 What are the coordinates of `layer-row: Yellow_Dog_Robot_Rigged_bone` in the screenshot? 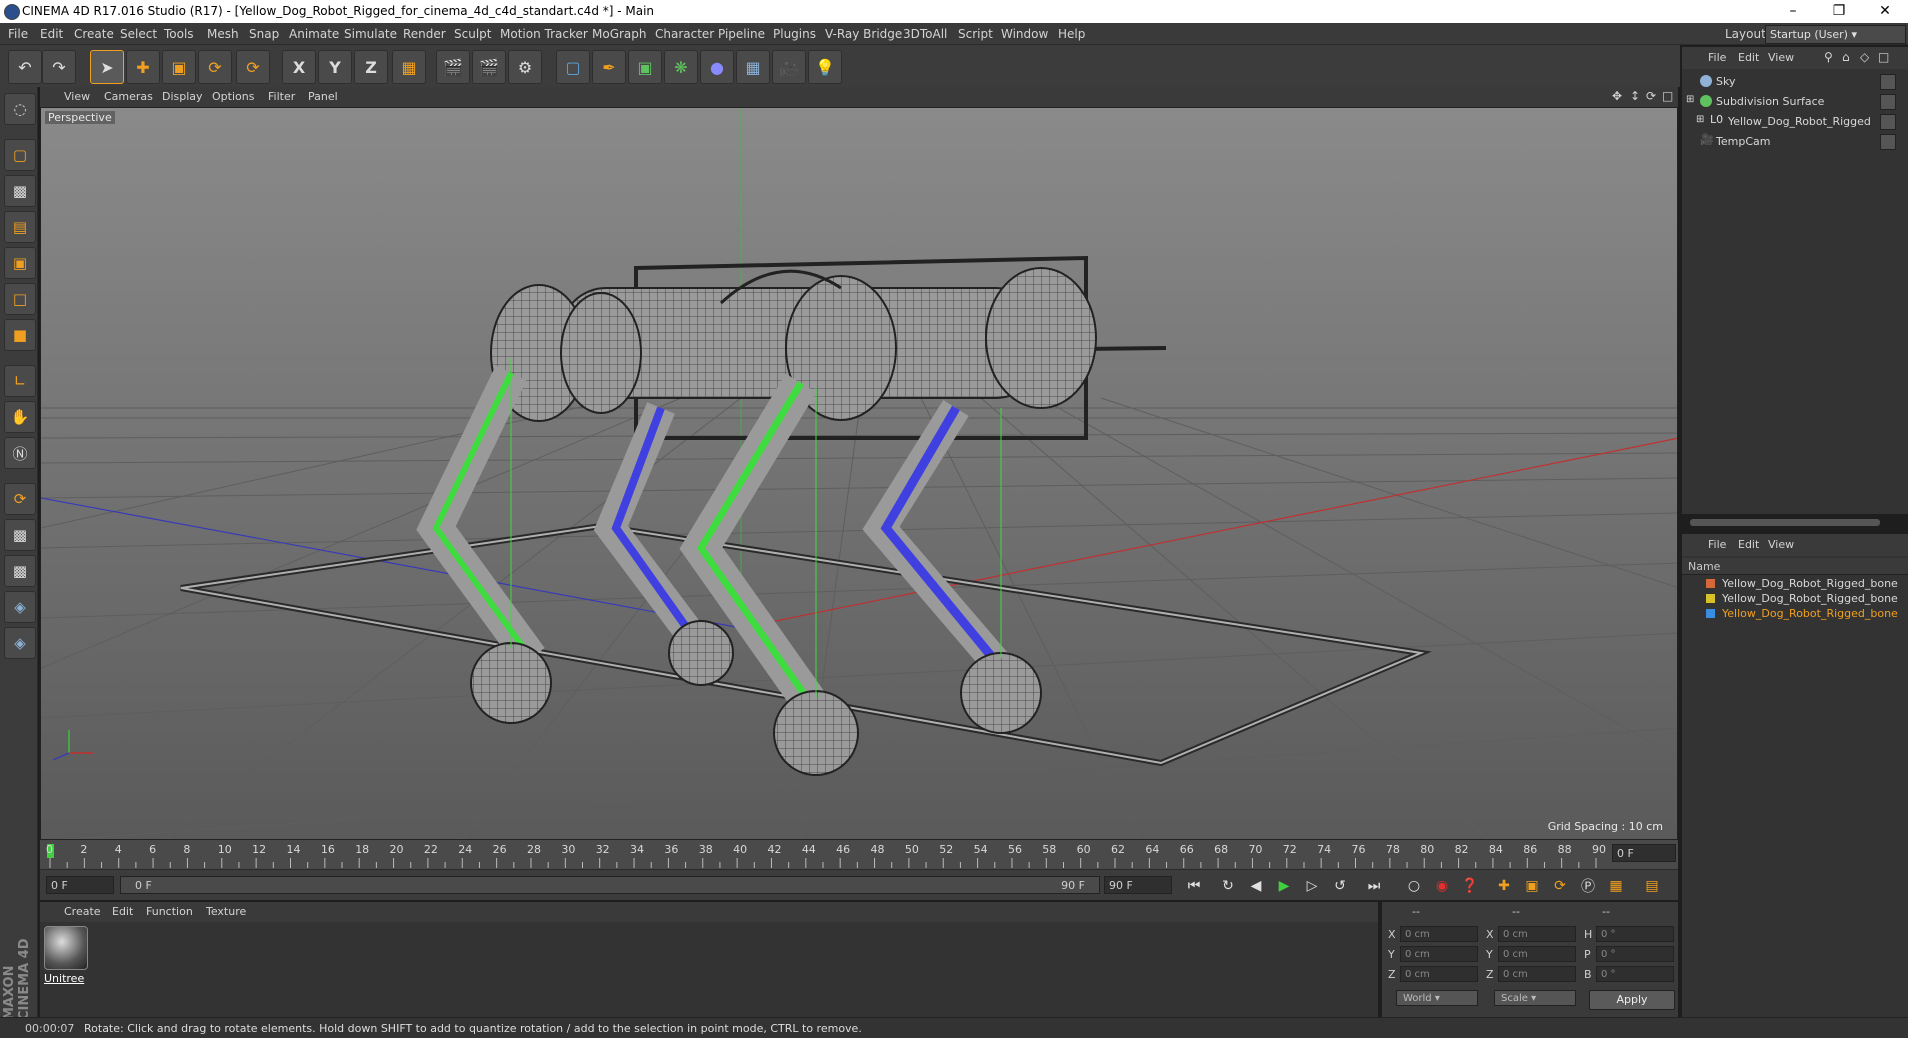 It's located at (1795, 583).